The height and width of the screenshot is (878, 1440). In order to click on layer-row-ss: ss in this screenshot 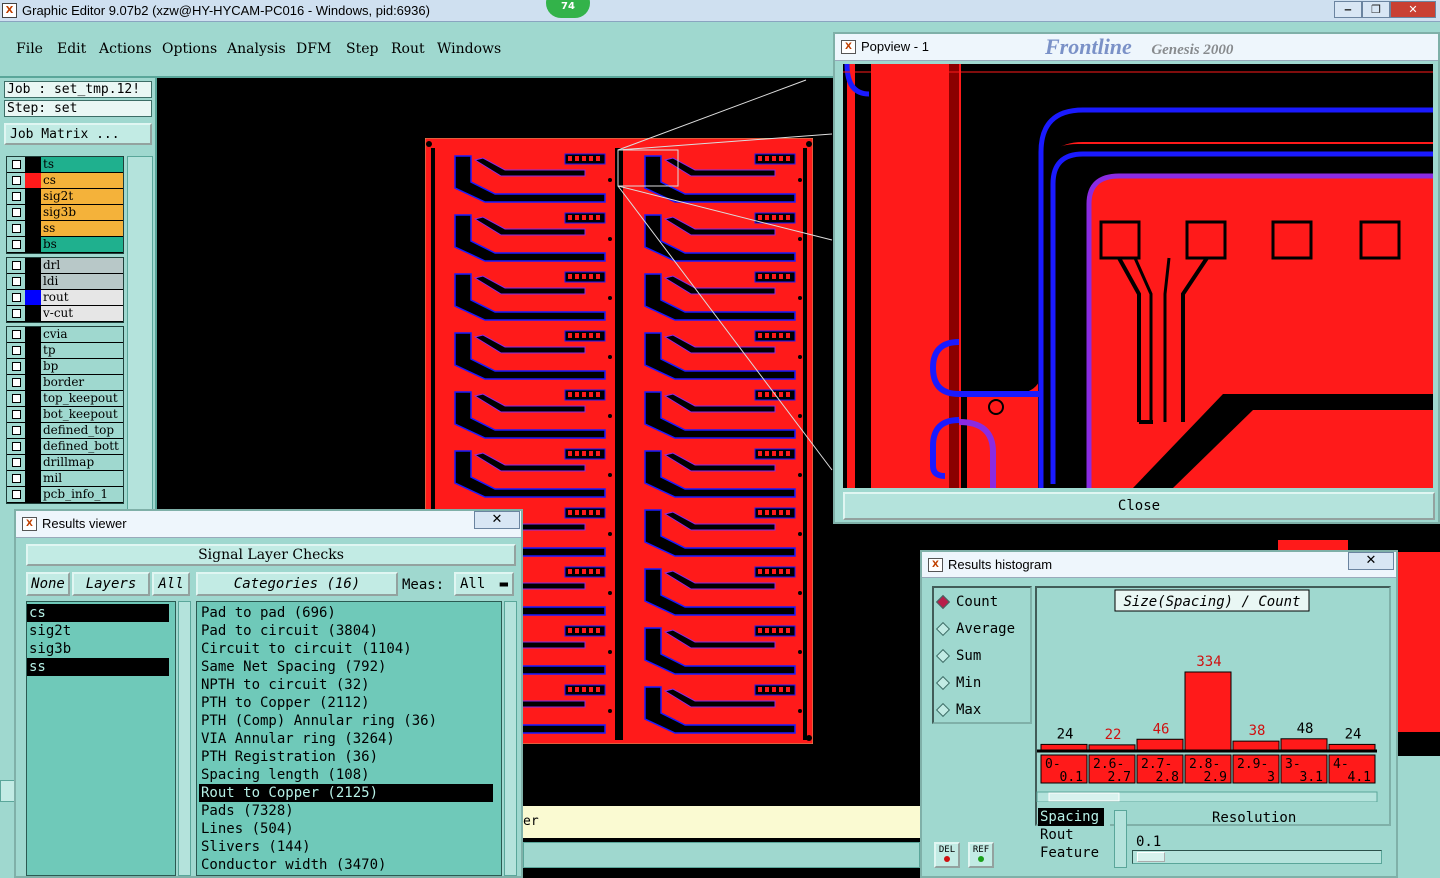, I will do `click(65, 229)`.